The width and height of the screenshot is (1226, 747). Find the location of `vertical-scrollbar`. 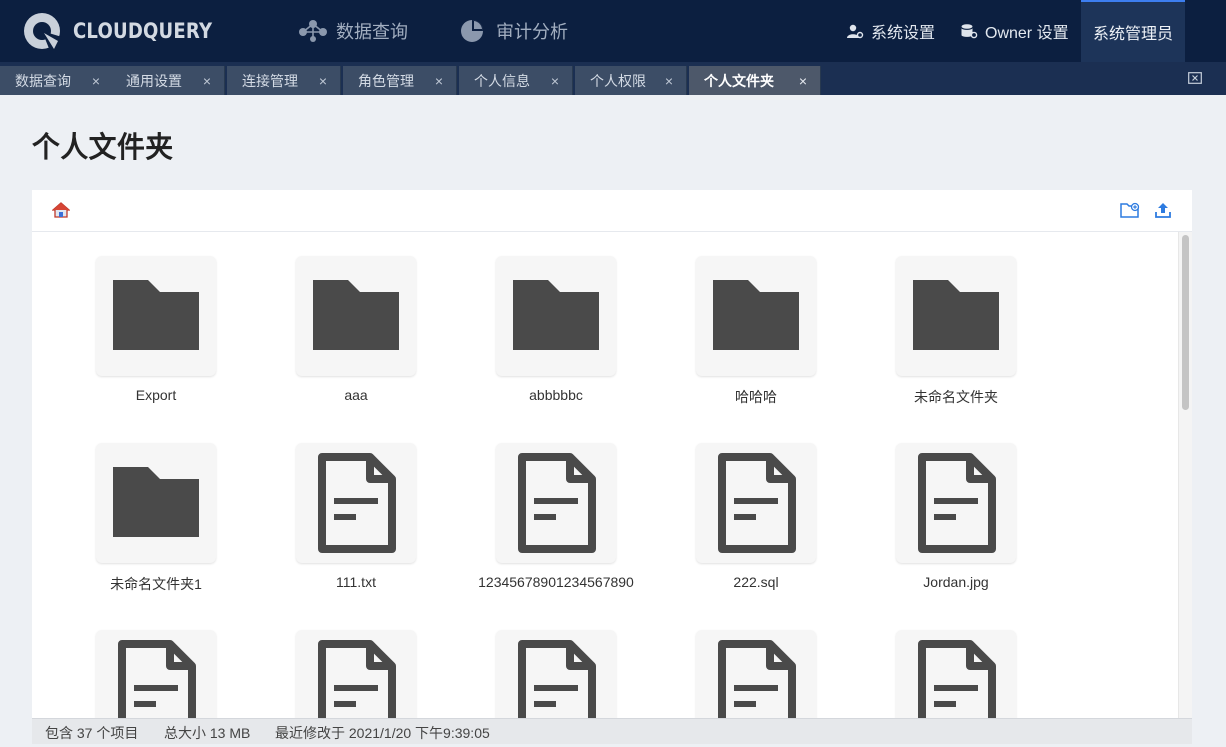

vertical-scrollbar is located at coordinates (1185, 475).